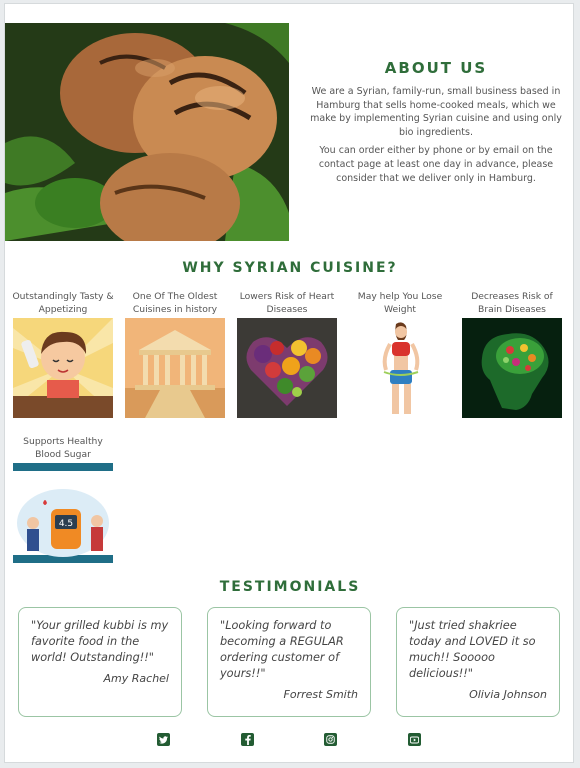 This screenshot has width=580, height=768. I want to click on vegetable-heart-image, so click(287, 368).